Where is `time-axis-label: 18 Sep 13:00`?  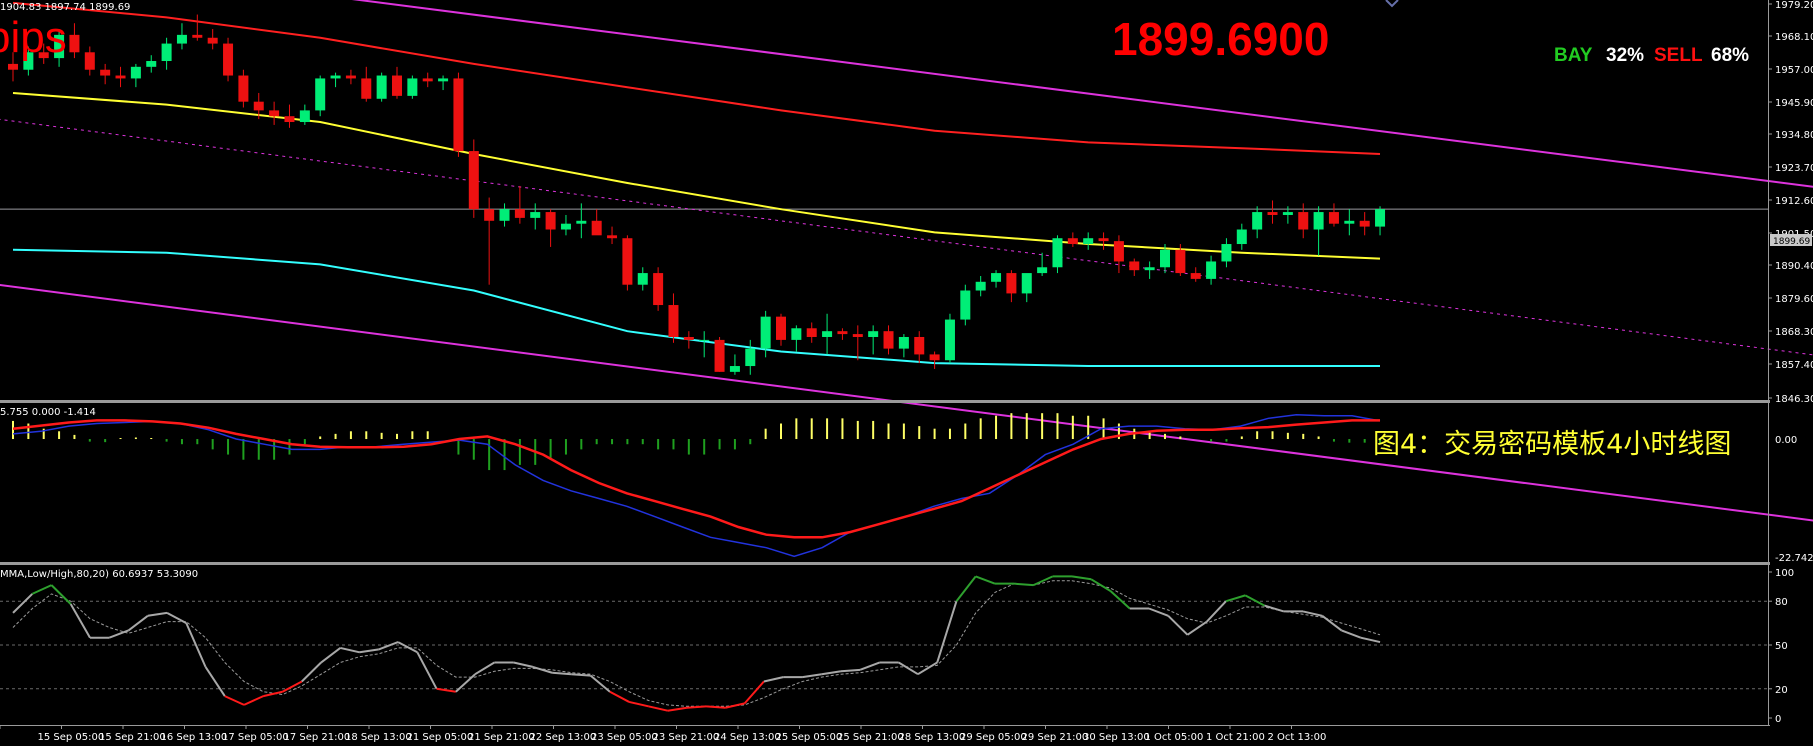
time-axis-label: 18 Sep 13:00 is located at coordinates (378, 737).